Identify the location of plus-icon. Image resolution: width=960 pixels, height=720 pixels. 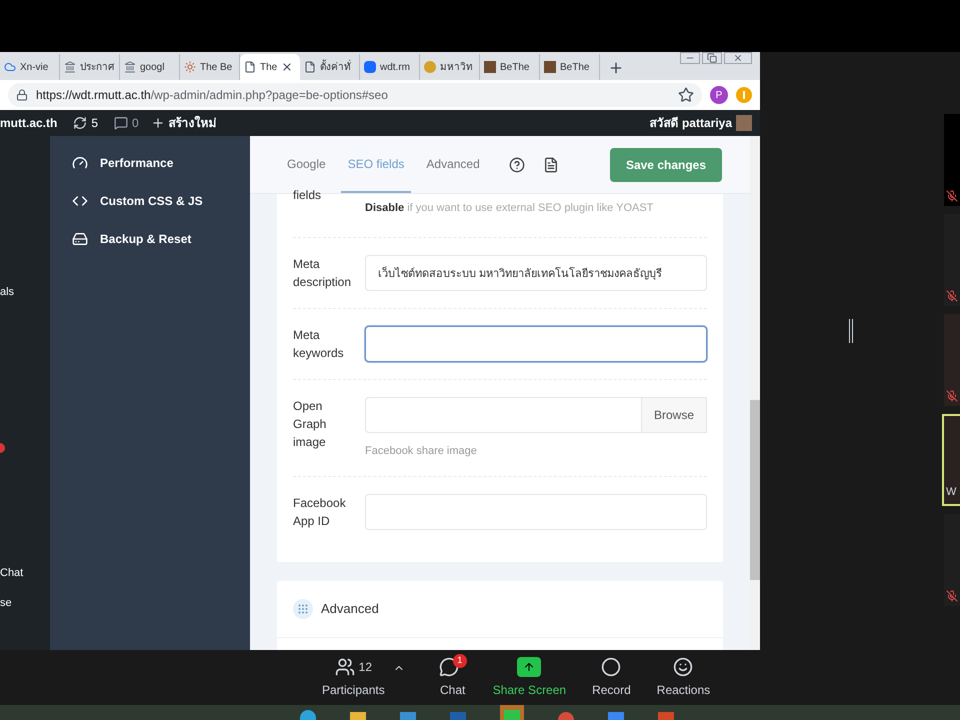
(157, 123).